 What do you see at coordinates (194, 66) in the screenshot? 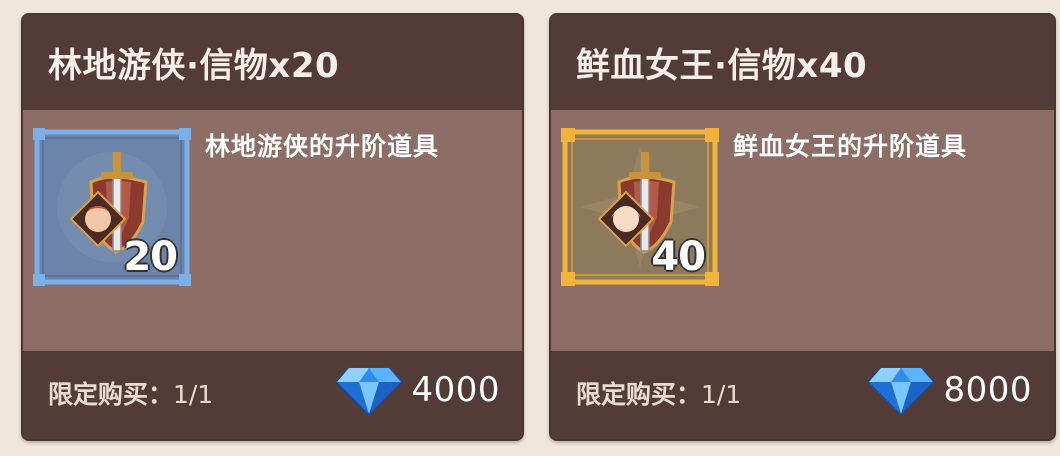
I see `item-title: 林地游侠·信物x20` at bounding box center [194, 66].